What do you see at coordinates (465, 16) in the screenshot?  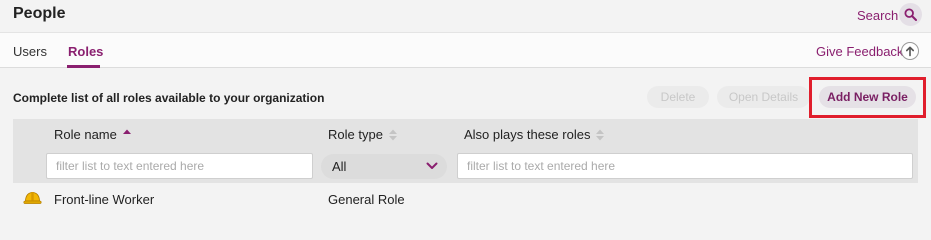 I see `top-bar: People Search` at bounding box center [465, 16].